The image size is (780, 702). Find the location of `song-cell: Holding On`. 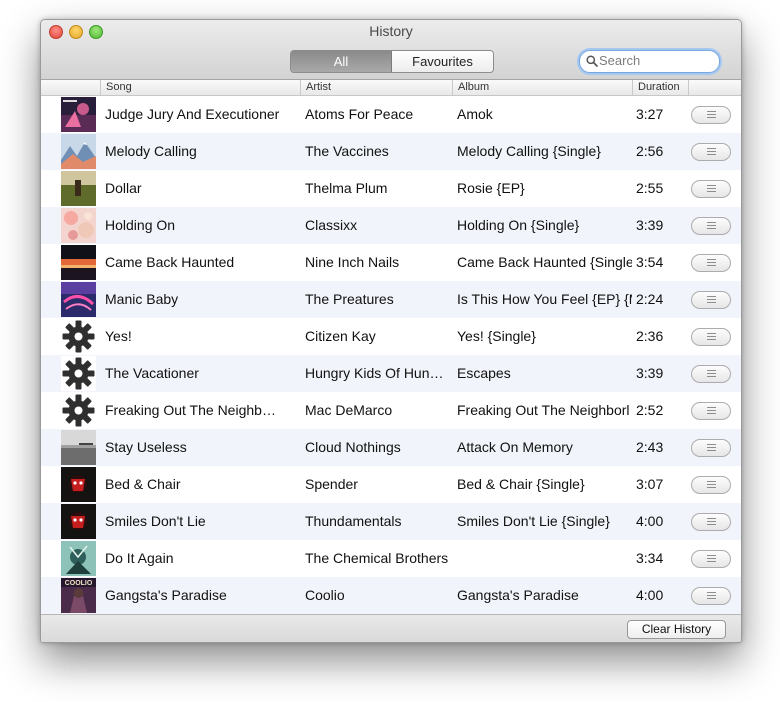

song-cell: Holding On is located at coordinates (140, 225).